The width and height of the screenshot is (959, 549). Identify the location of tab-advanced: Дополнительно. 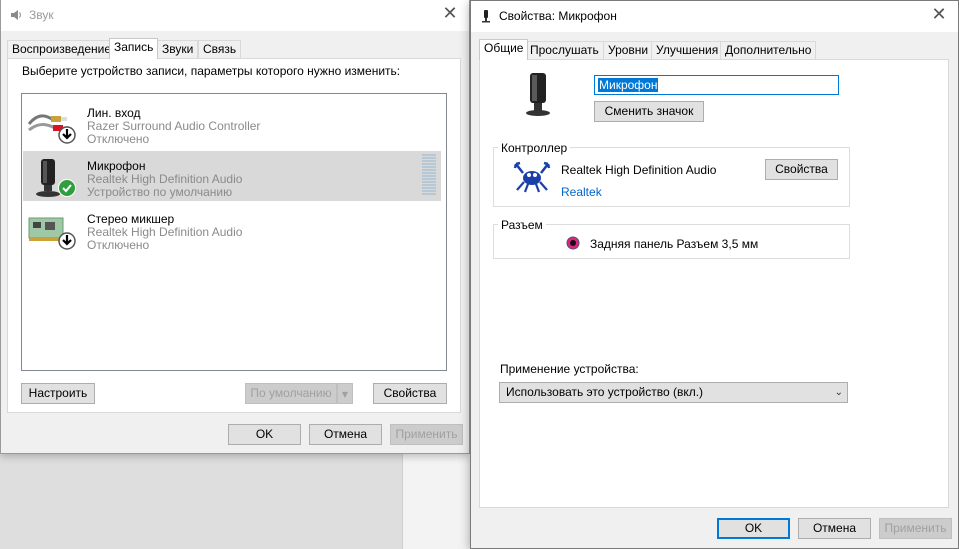
(768, 50).